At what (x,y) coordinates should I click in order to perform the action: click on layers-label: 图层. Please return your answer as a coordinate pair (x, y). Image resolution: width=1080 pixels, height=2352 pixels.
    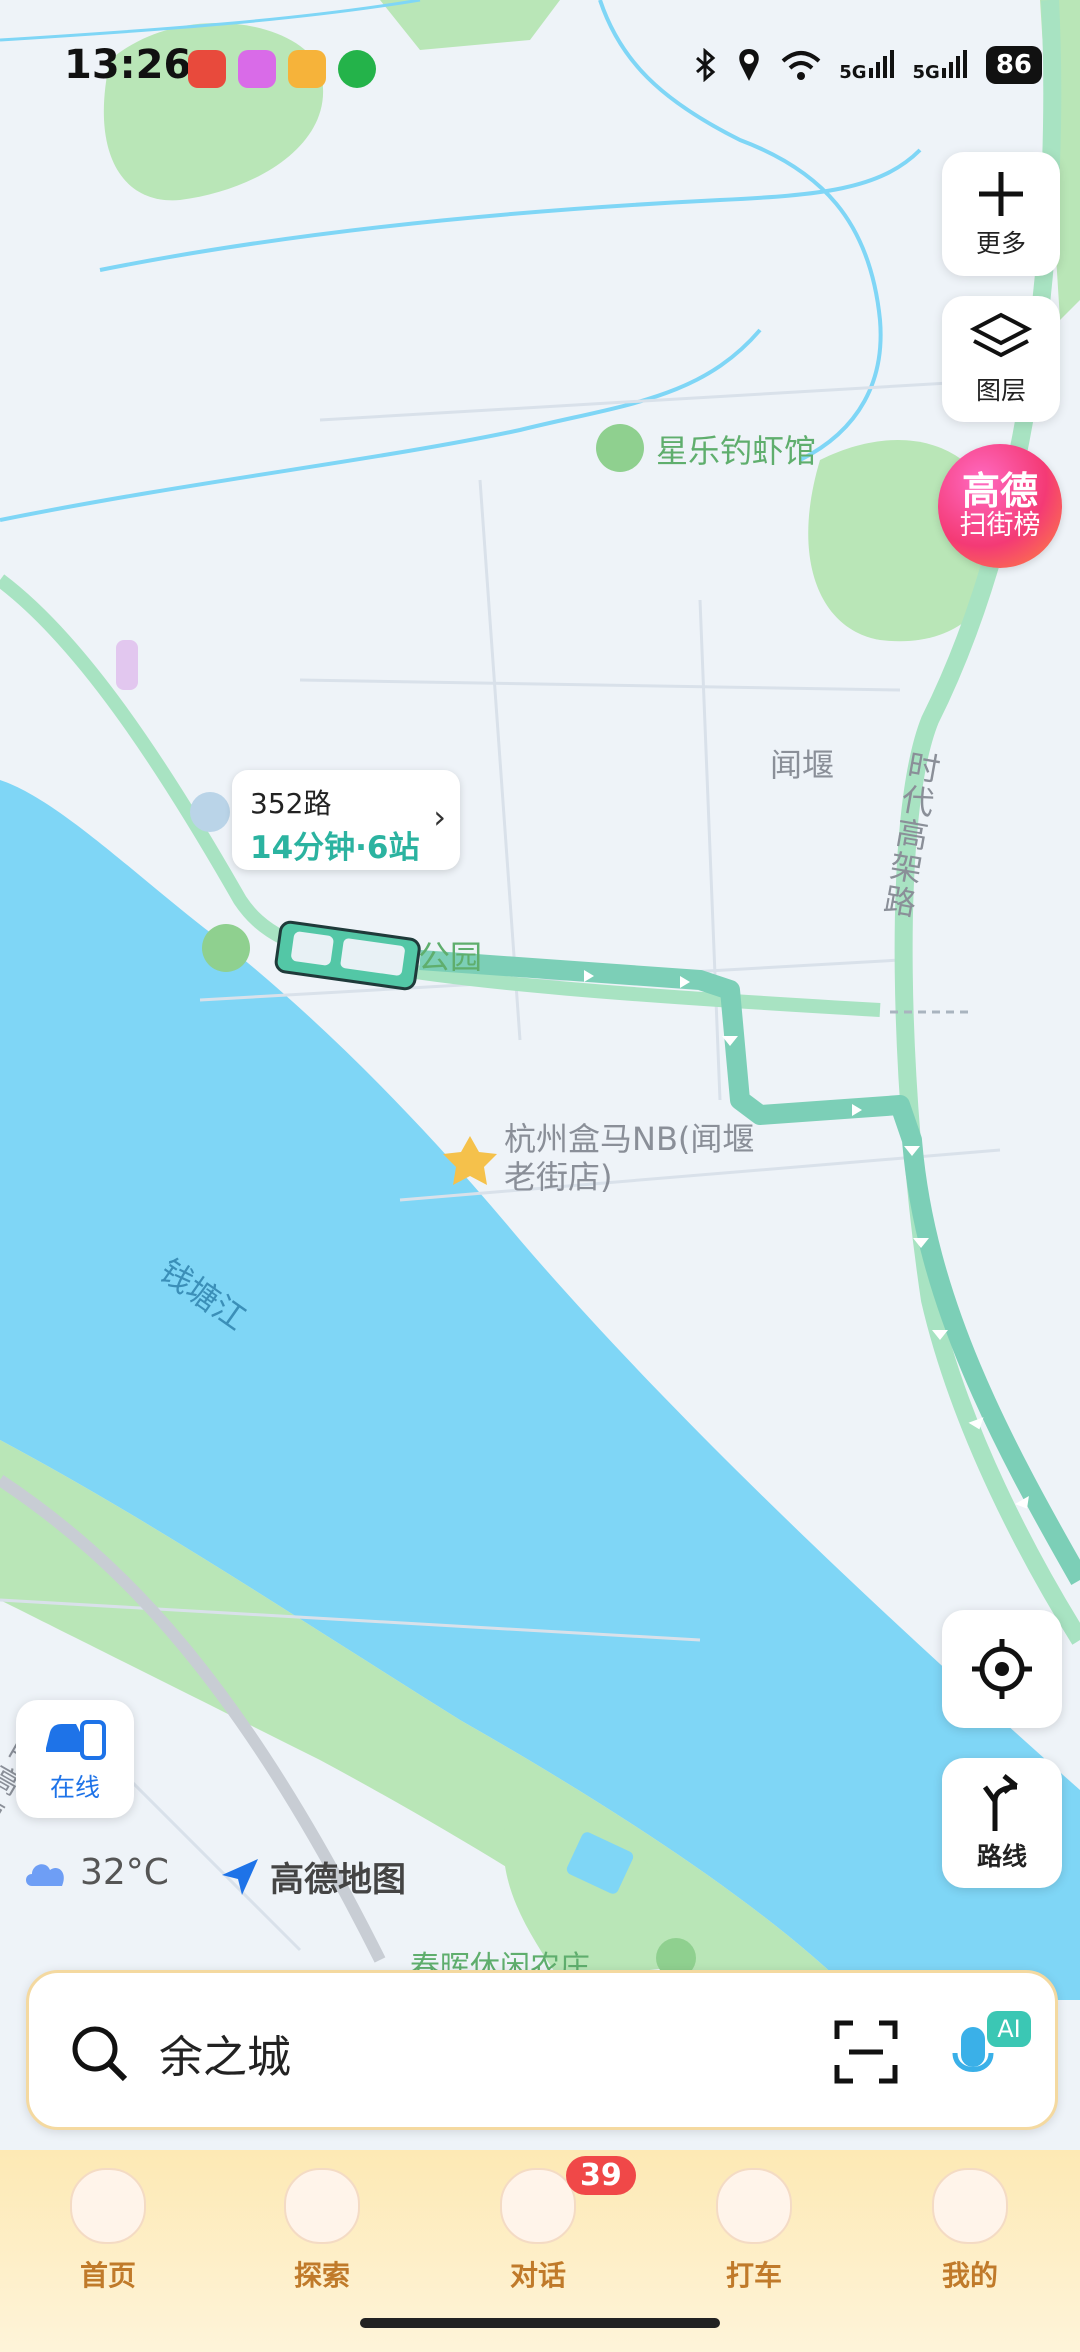
    Looking at the image, I should click on (1000, 390).